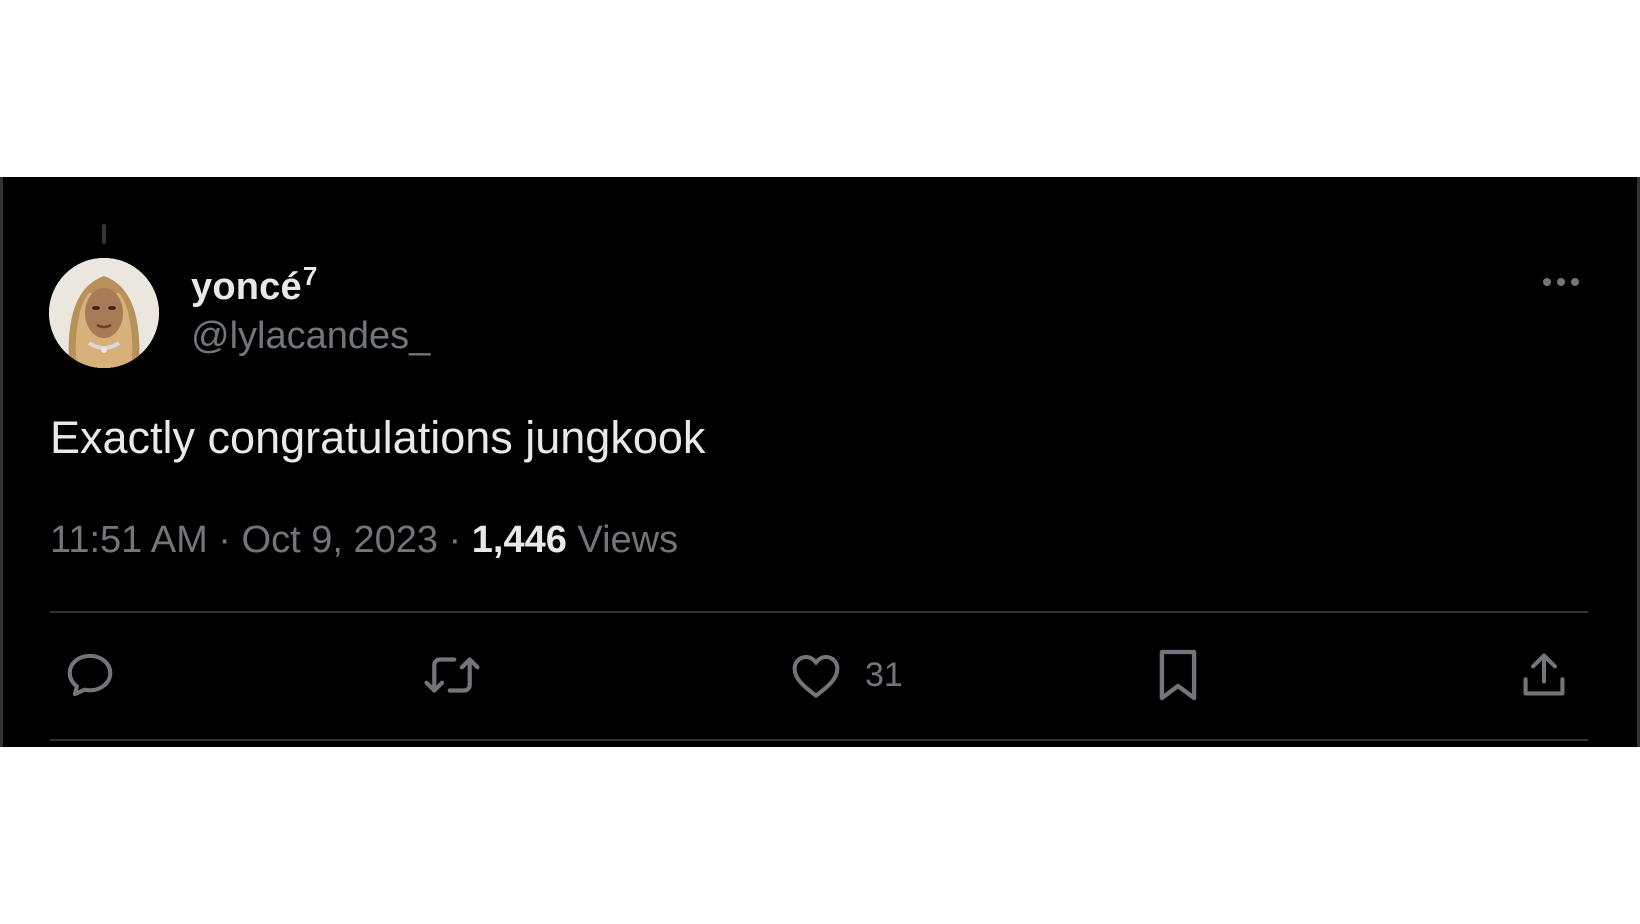 The height and width of the screenshot is (924, 1640). I want to click on reply-button, so click(90, 675).